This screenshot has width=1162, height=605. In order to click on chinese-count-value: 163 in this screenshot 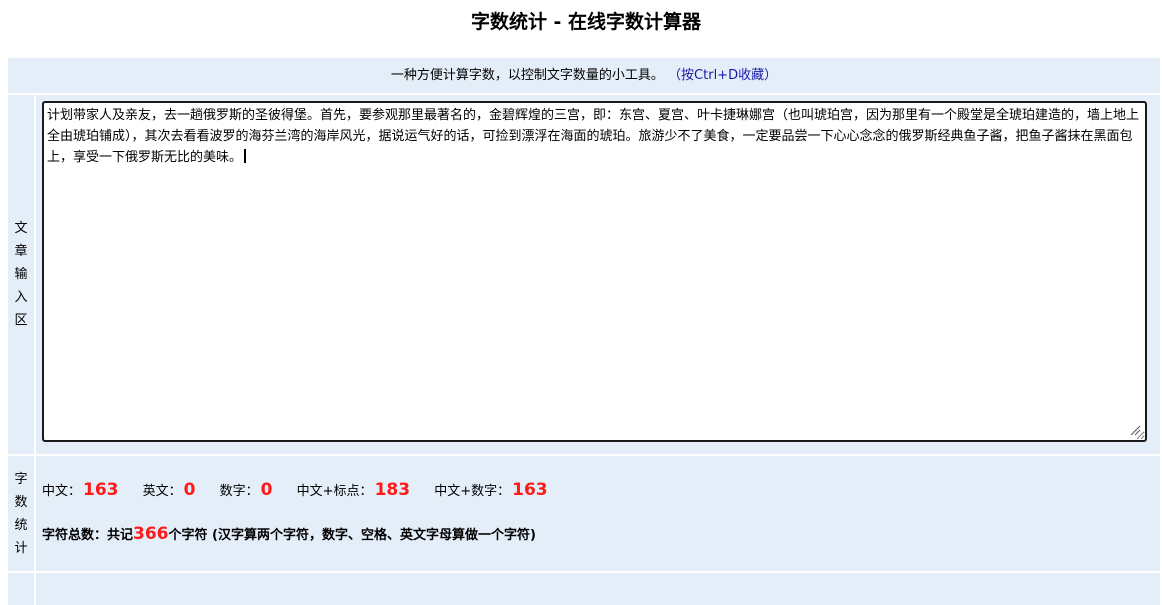, I will do `click(101, 490)`.